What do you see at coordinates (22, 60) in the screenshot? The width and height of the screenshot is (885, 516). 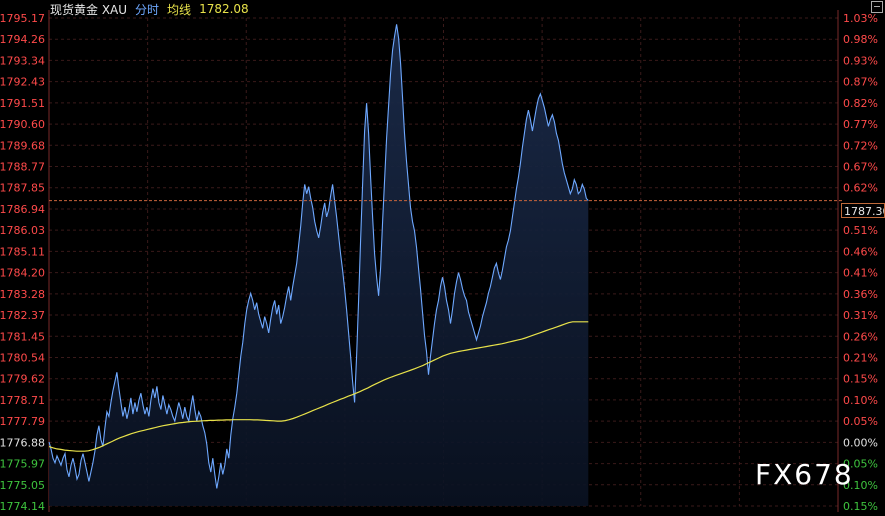 I see `left-tick-label: 1793.34` at bounding box center [22, 60].